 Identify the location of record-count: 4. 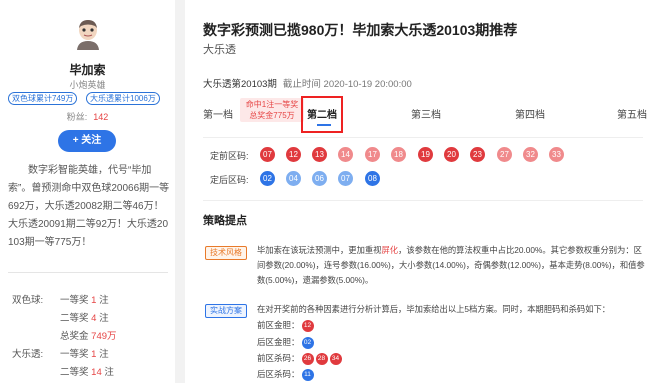
(94, 318).